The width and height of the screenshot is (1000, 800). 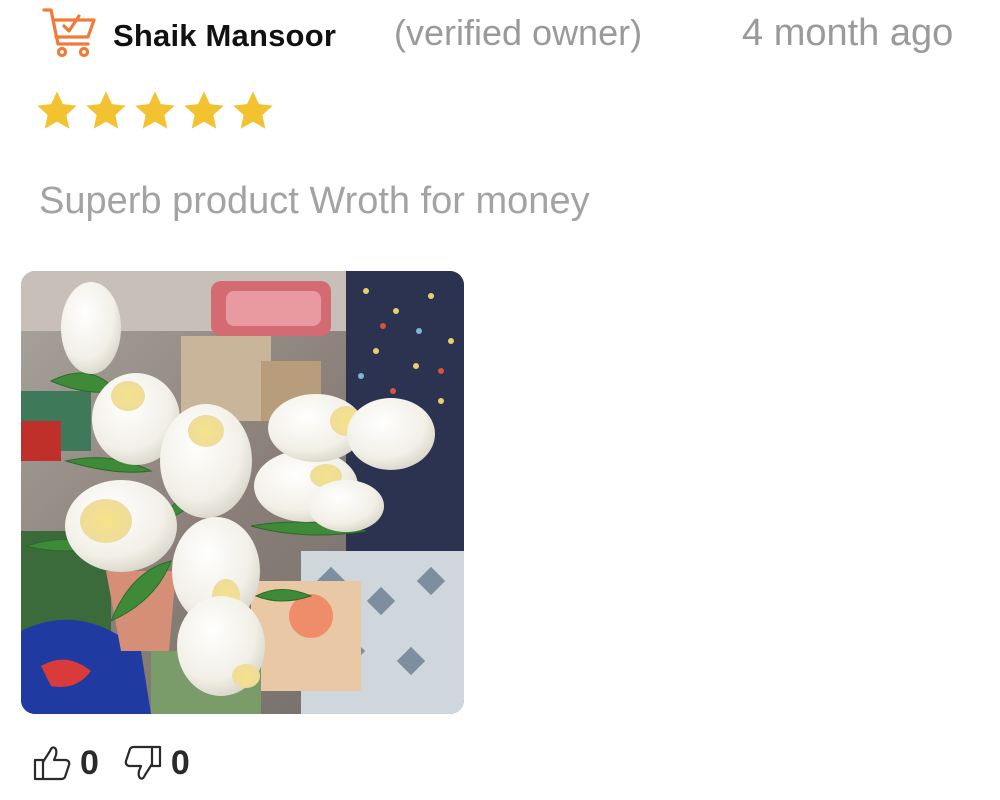 I want to click on star-rating, so click(x=155, y=111).